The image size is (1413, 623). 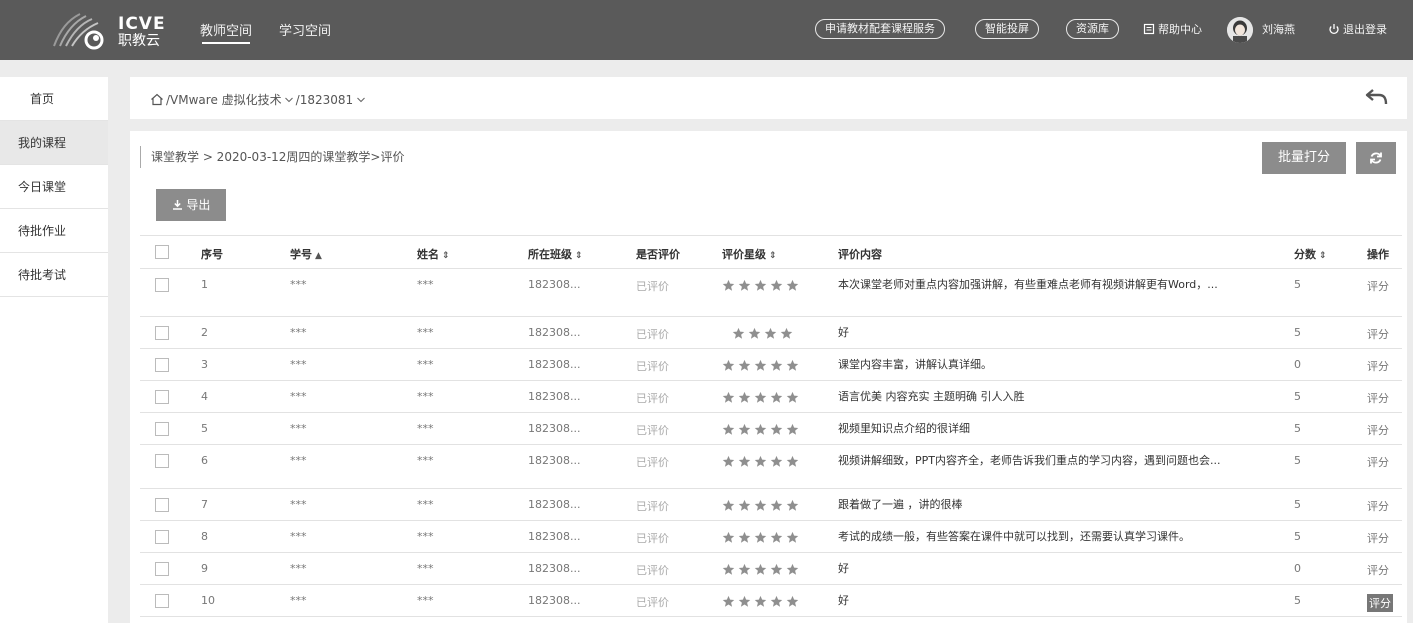 What do you see at coordinates (1305, 254) in the screenshot?
I see `header-score-label: 分数` at bounding box center [1305, 254].